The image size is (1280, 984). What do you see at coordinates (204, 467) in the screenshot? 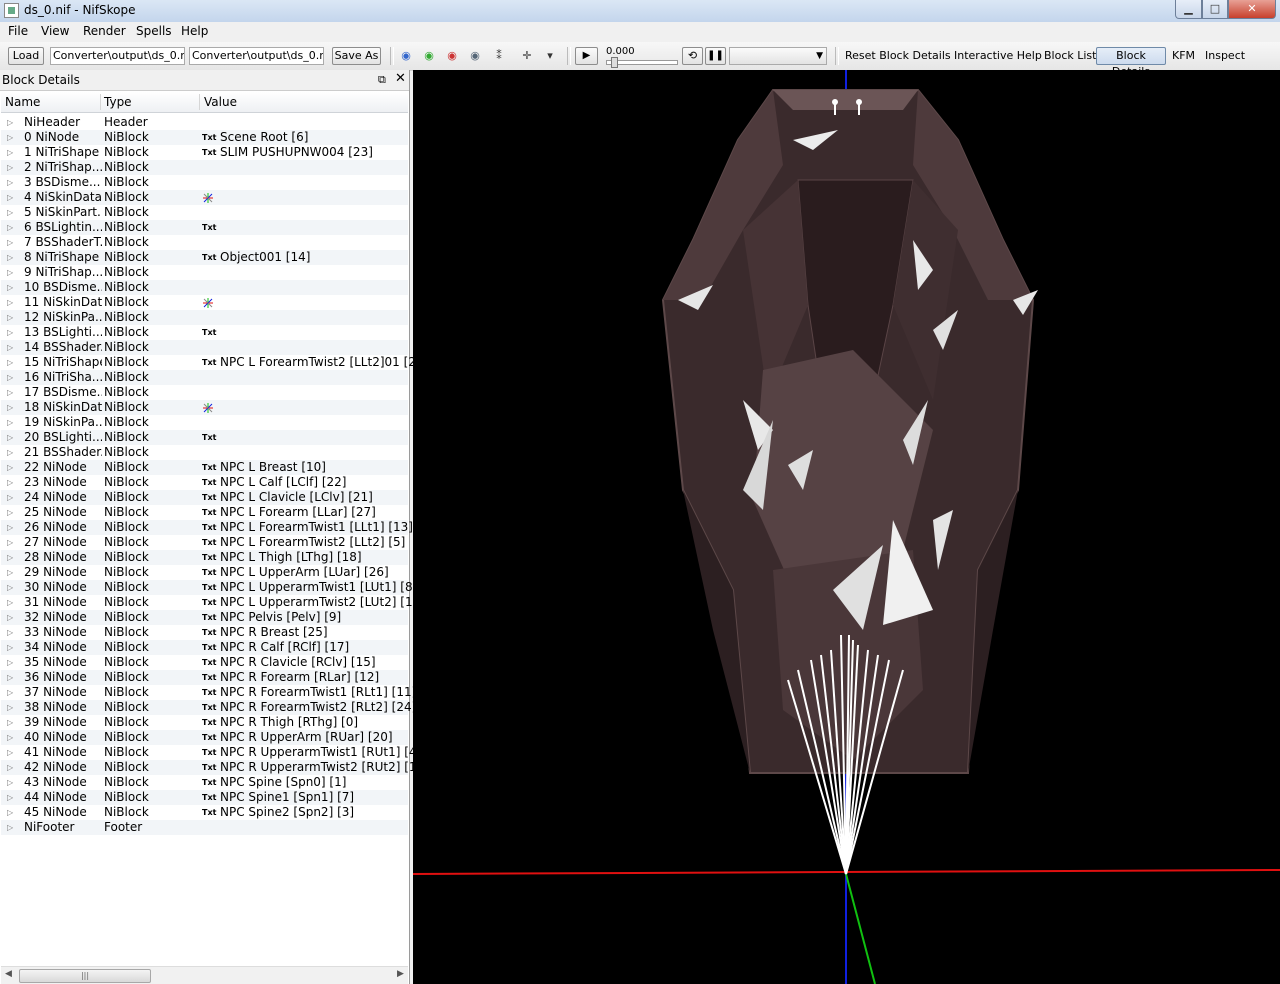
I see `tree-row: ▷ 22 NiNode NiBlock Txt NPC L Breast [10]` at bounding box center [204, 467].